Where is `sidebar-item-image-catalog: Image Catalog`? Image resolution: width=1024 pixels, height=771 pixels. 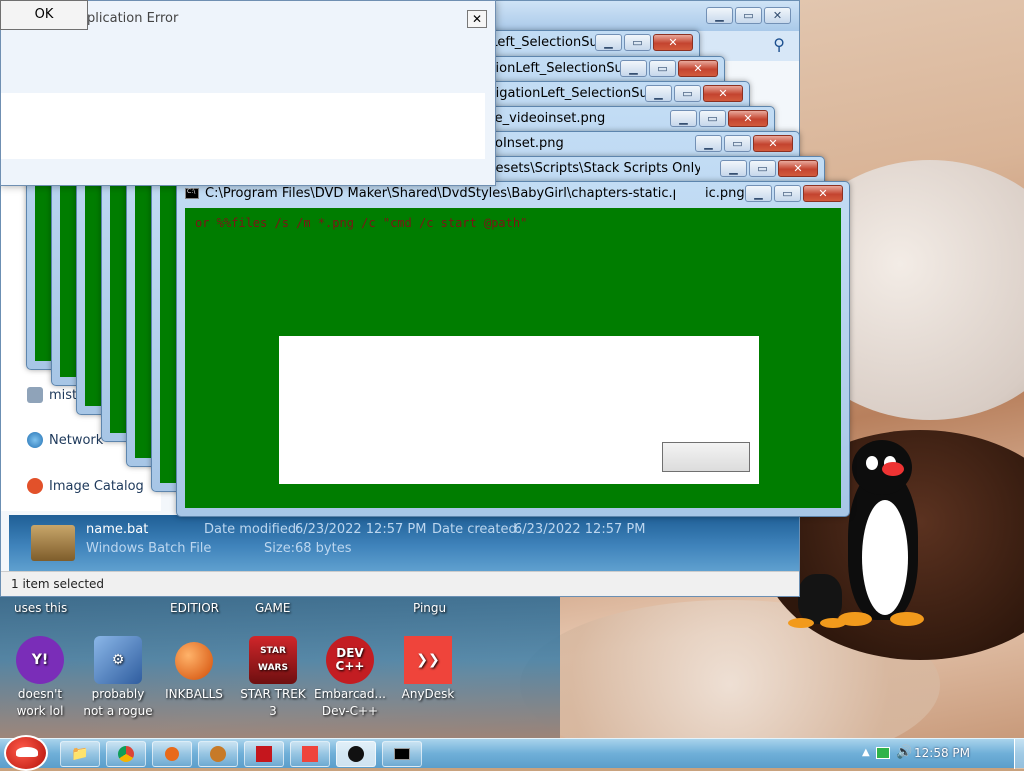
sidebar-item-image-catalog: Image Catalog is located at coordinates (85, 486).